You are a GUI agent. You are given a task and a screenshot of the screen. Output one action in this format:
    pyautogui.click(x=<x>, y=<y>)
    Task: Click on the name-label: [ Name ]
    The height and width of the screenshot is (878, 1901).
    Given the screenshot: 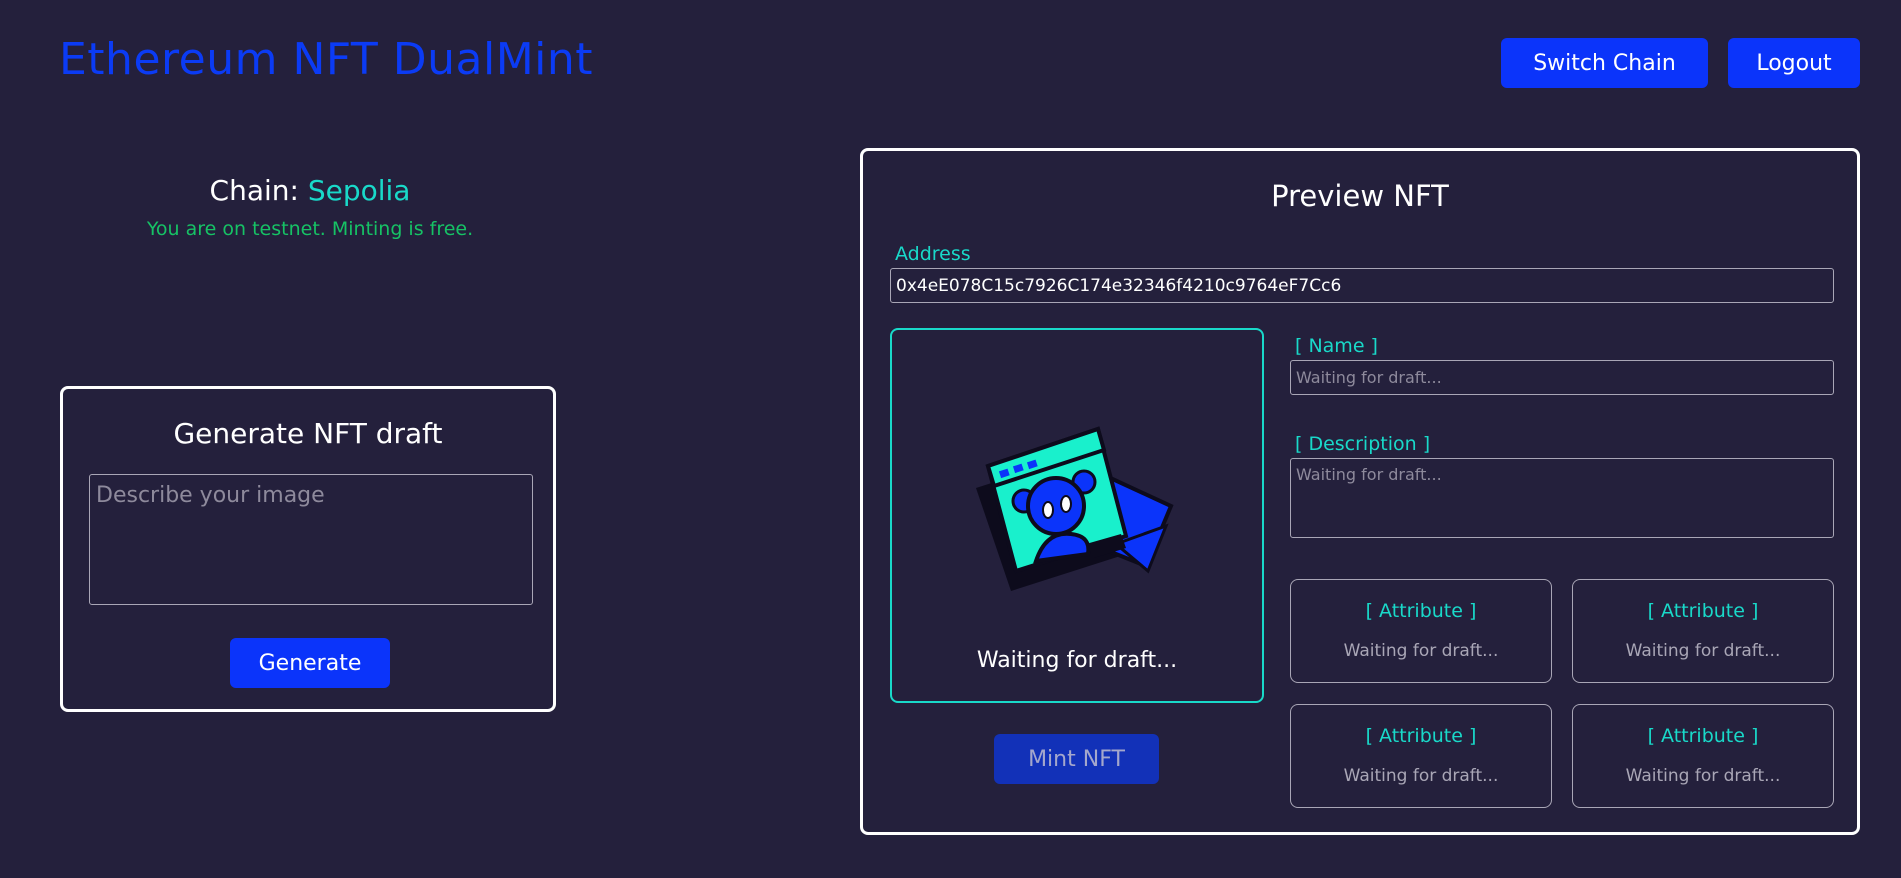 What is the action you would take?
    pyautogui.click(x=1336, y=346)
    